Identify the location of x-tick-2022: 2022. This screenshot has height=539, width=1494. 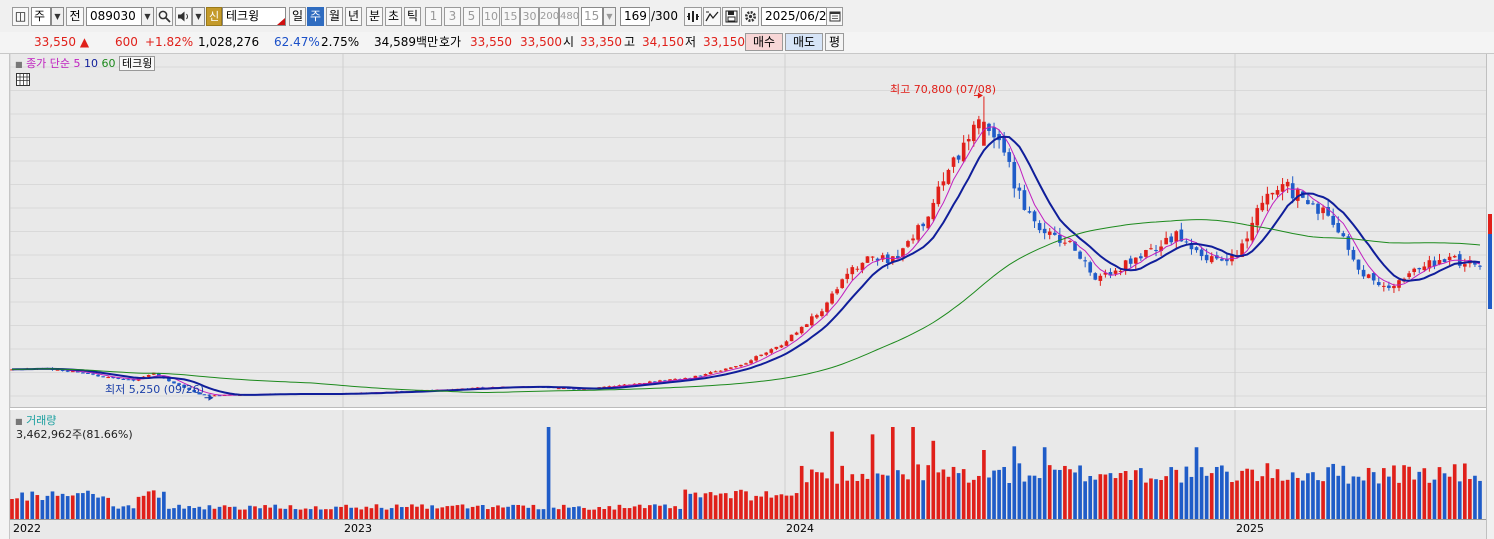
(27, 528).